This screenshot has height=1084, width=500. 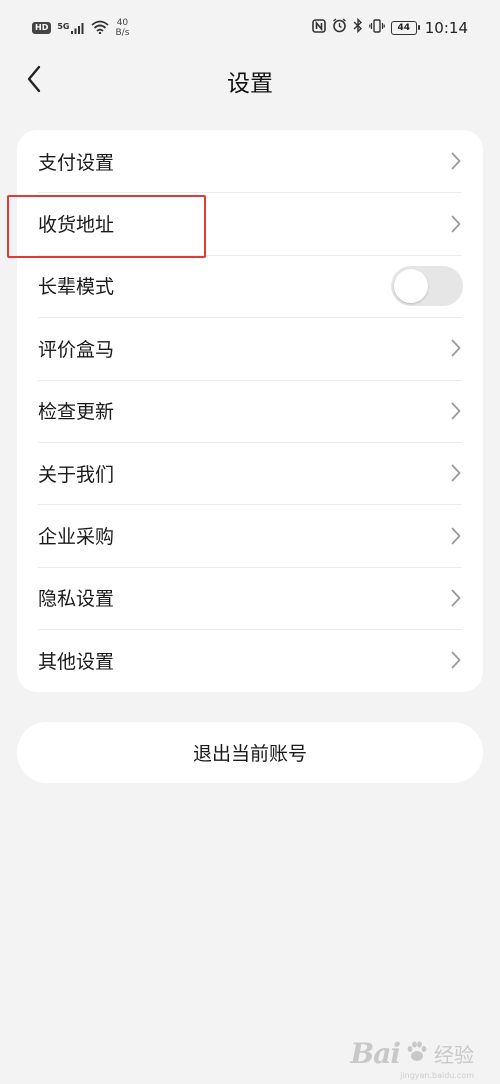 I want to click on settings-item-enterprise: 企业采购, so click(x=250, y=535).